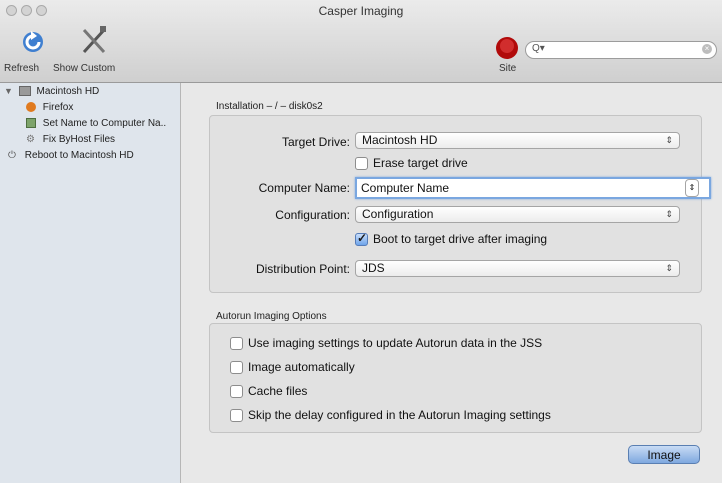 This screenshot has height=483, width=722. Describe the element at coordinates (460, 239) in the screenshot. I see `boot-to-target-label: Boot to target drive after imaging` at that location.